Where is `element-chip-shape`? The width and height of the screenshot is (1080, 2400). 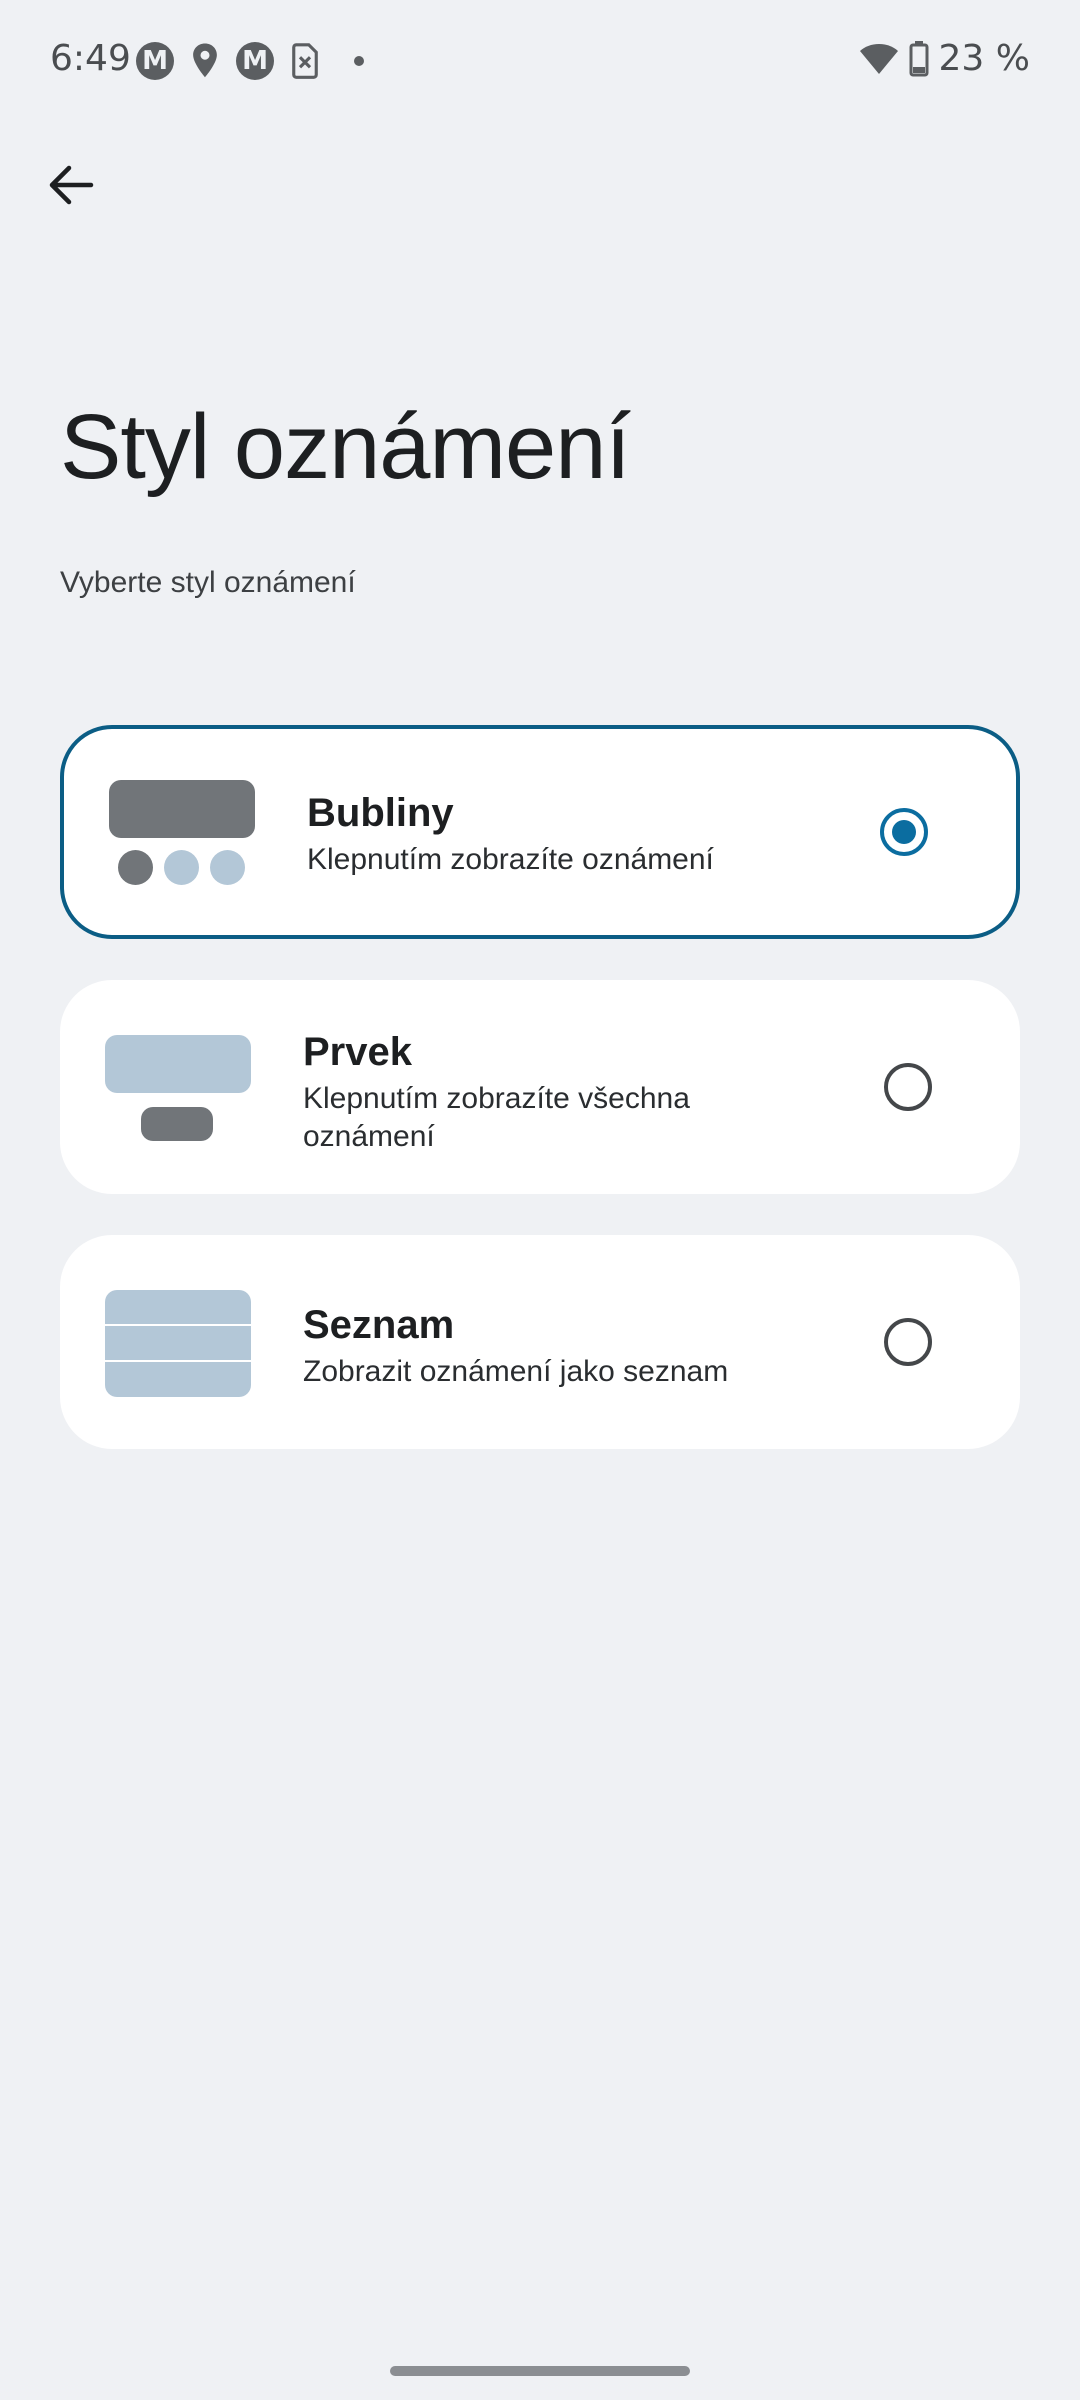 element-chip-shape is located at coordinates (177, 1124).